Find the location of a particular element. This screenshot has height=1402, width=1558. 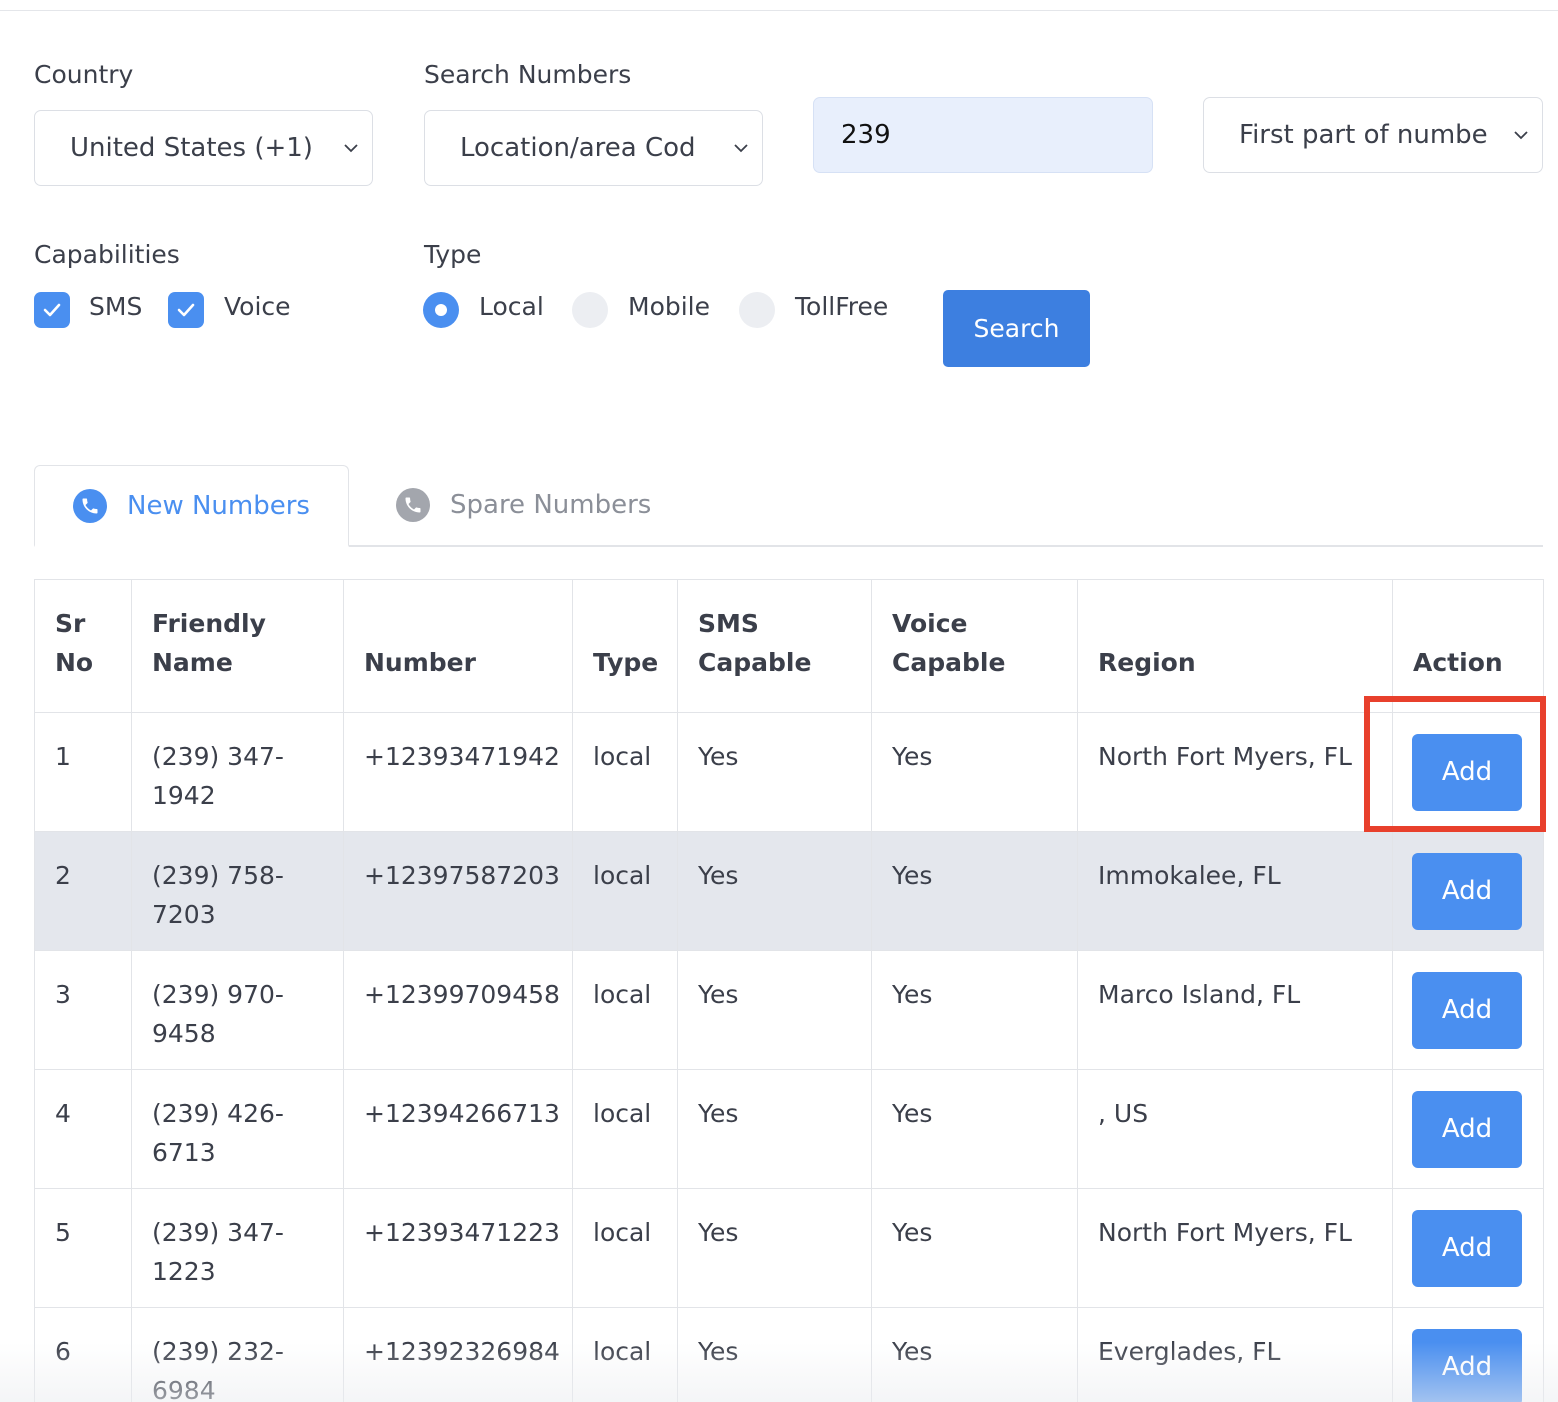

sms-checkbox-label: SMS is located at coordinates (115, 306).